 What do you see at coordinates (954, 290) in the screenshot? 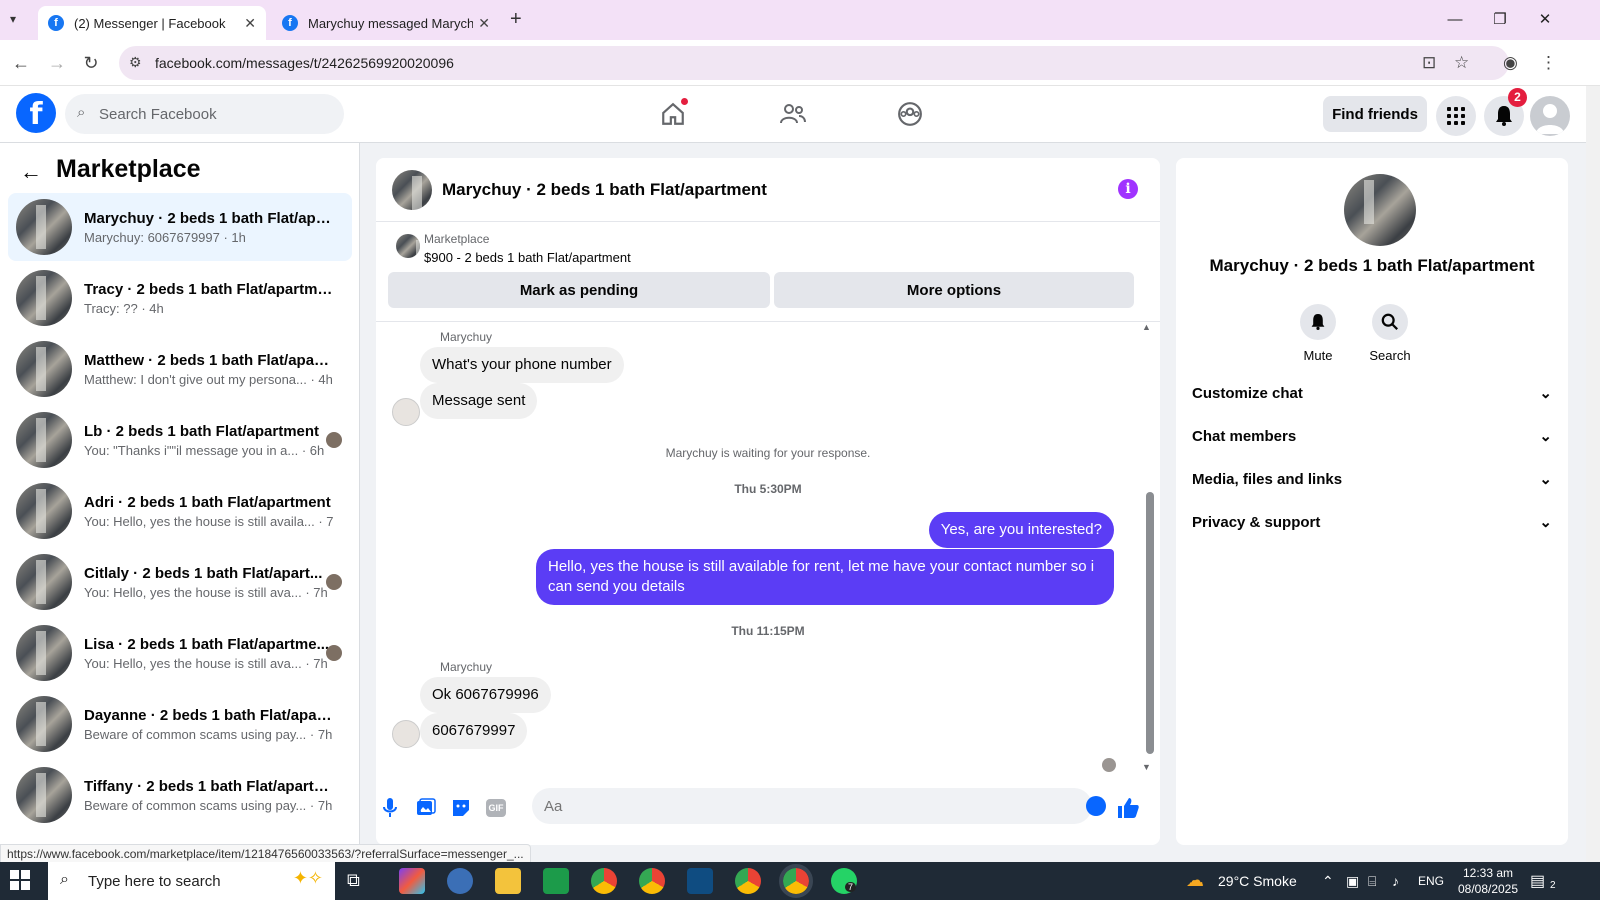
I see `more-options-button: More options` at bounding box center [954, 290].